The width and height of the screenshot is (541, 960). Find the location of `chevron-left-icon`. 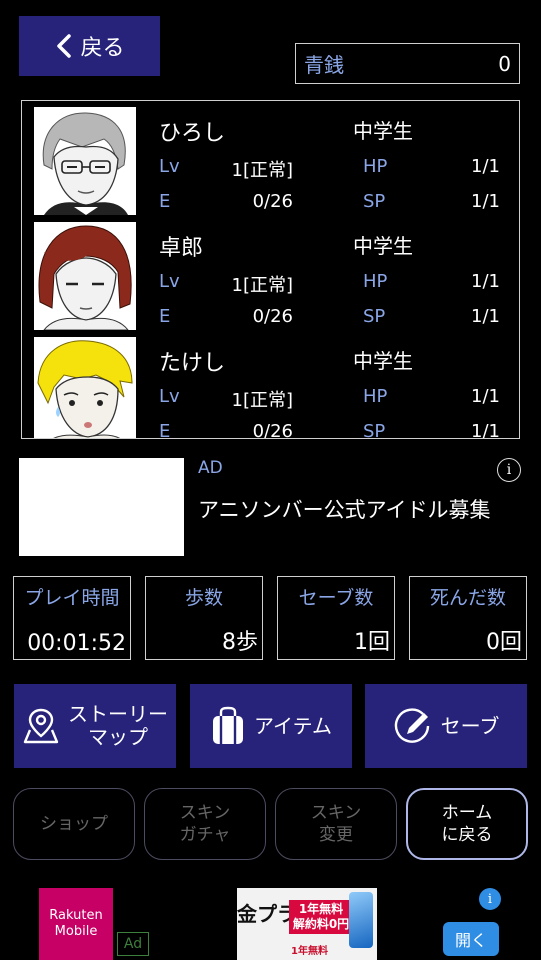

chevron-left-icon is located at coordinates (64, 46).